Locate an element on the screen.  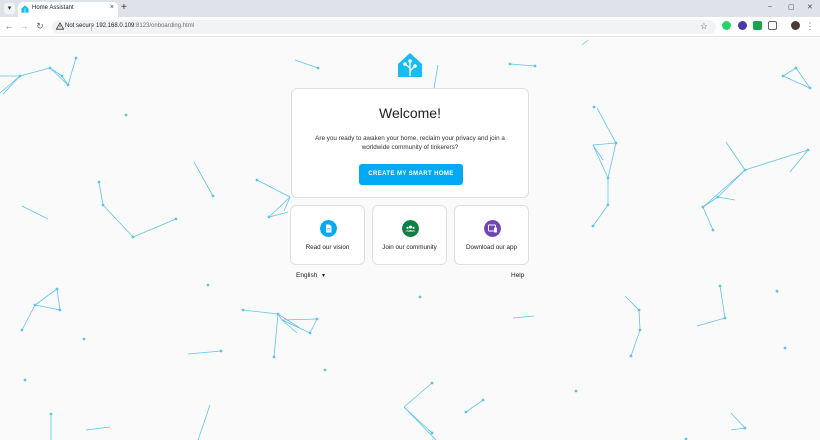
not-secure-label: Not secure is located at coordinates (79, 26).